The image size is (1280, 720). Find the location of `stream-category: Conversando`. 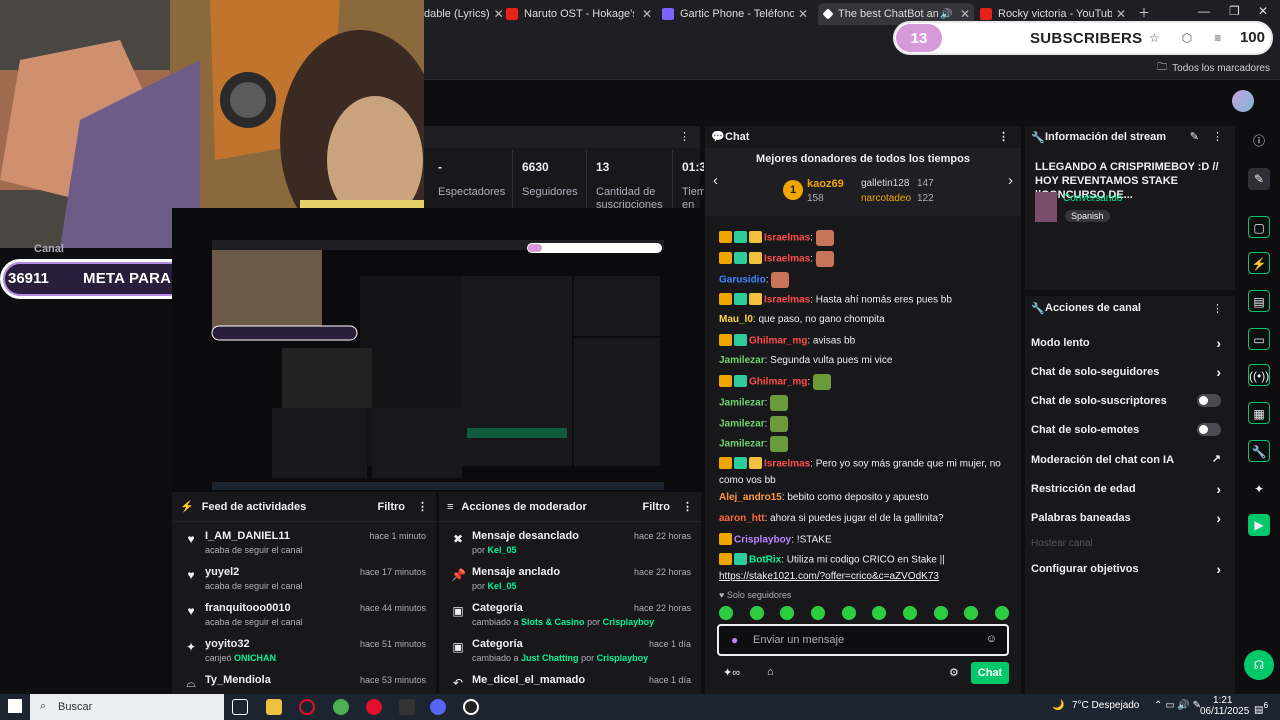

stream-category: Conversando is located at coordinates (1092, 198).